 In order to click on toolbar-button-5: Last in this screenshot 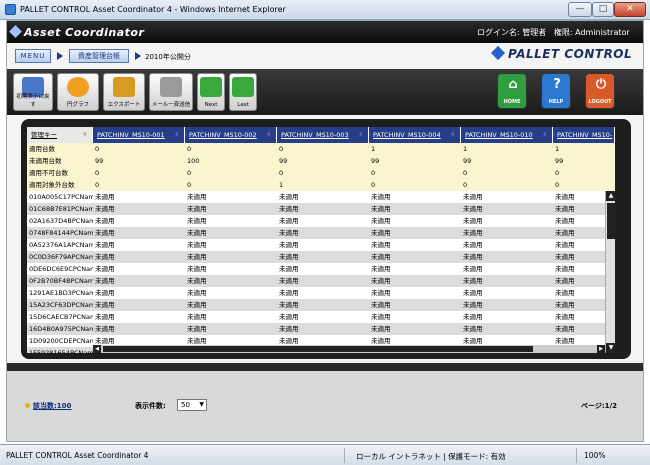, I will do `click(243, 92)`.